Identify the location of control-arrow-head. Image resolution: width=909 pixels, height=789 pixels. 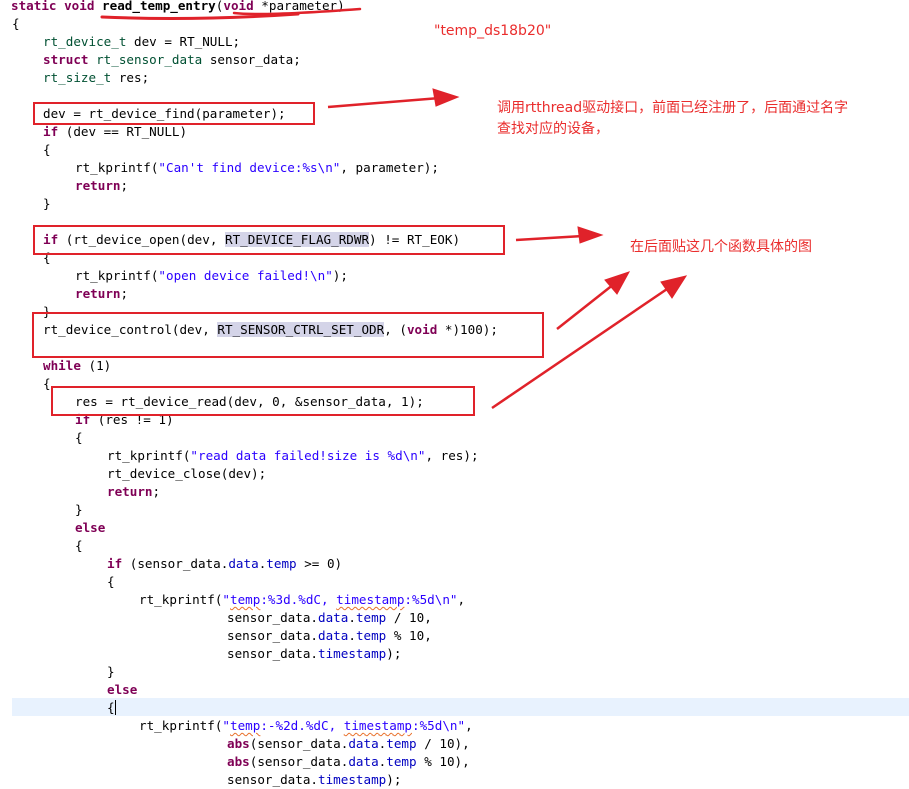
(617, 283).